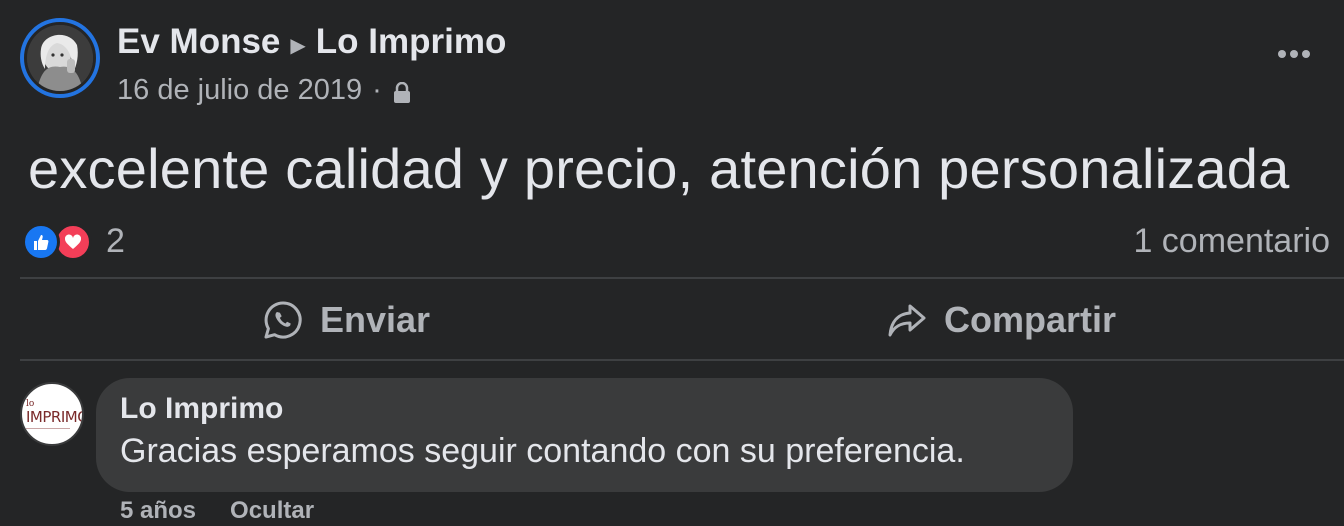 This screenshot has width=1344, height=526. What do you see at coordinates (401, 92) in the screenshot?
I see `lock-icon` at bounding box center [401, 92].